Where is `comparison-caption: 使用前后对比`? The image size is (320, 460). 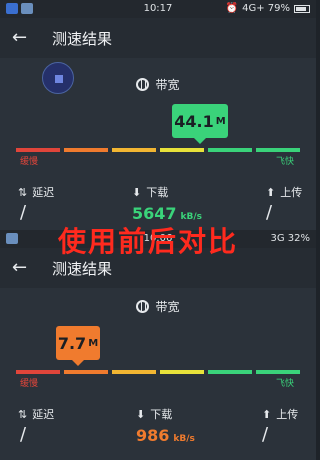 comparison-caption: 使用前后对比 is located at coordinates (148, 241).